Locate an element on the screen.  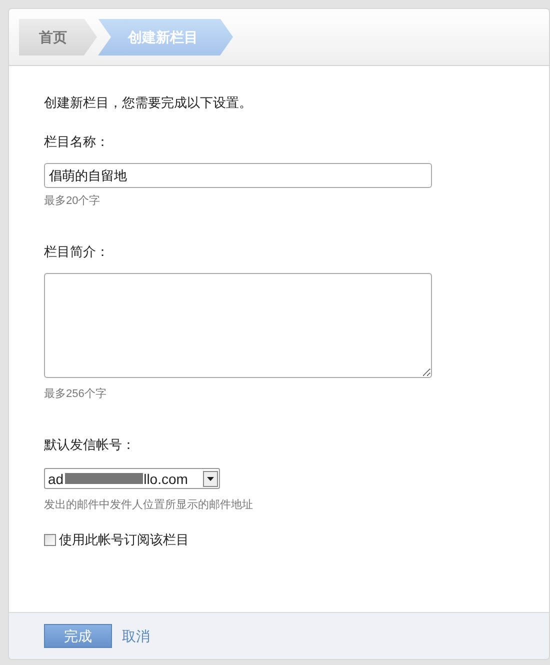
select-value: llo.com is located at coordinates (166, 479).